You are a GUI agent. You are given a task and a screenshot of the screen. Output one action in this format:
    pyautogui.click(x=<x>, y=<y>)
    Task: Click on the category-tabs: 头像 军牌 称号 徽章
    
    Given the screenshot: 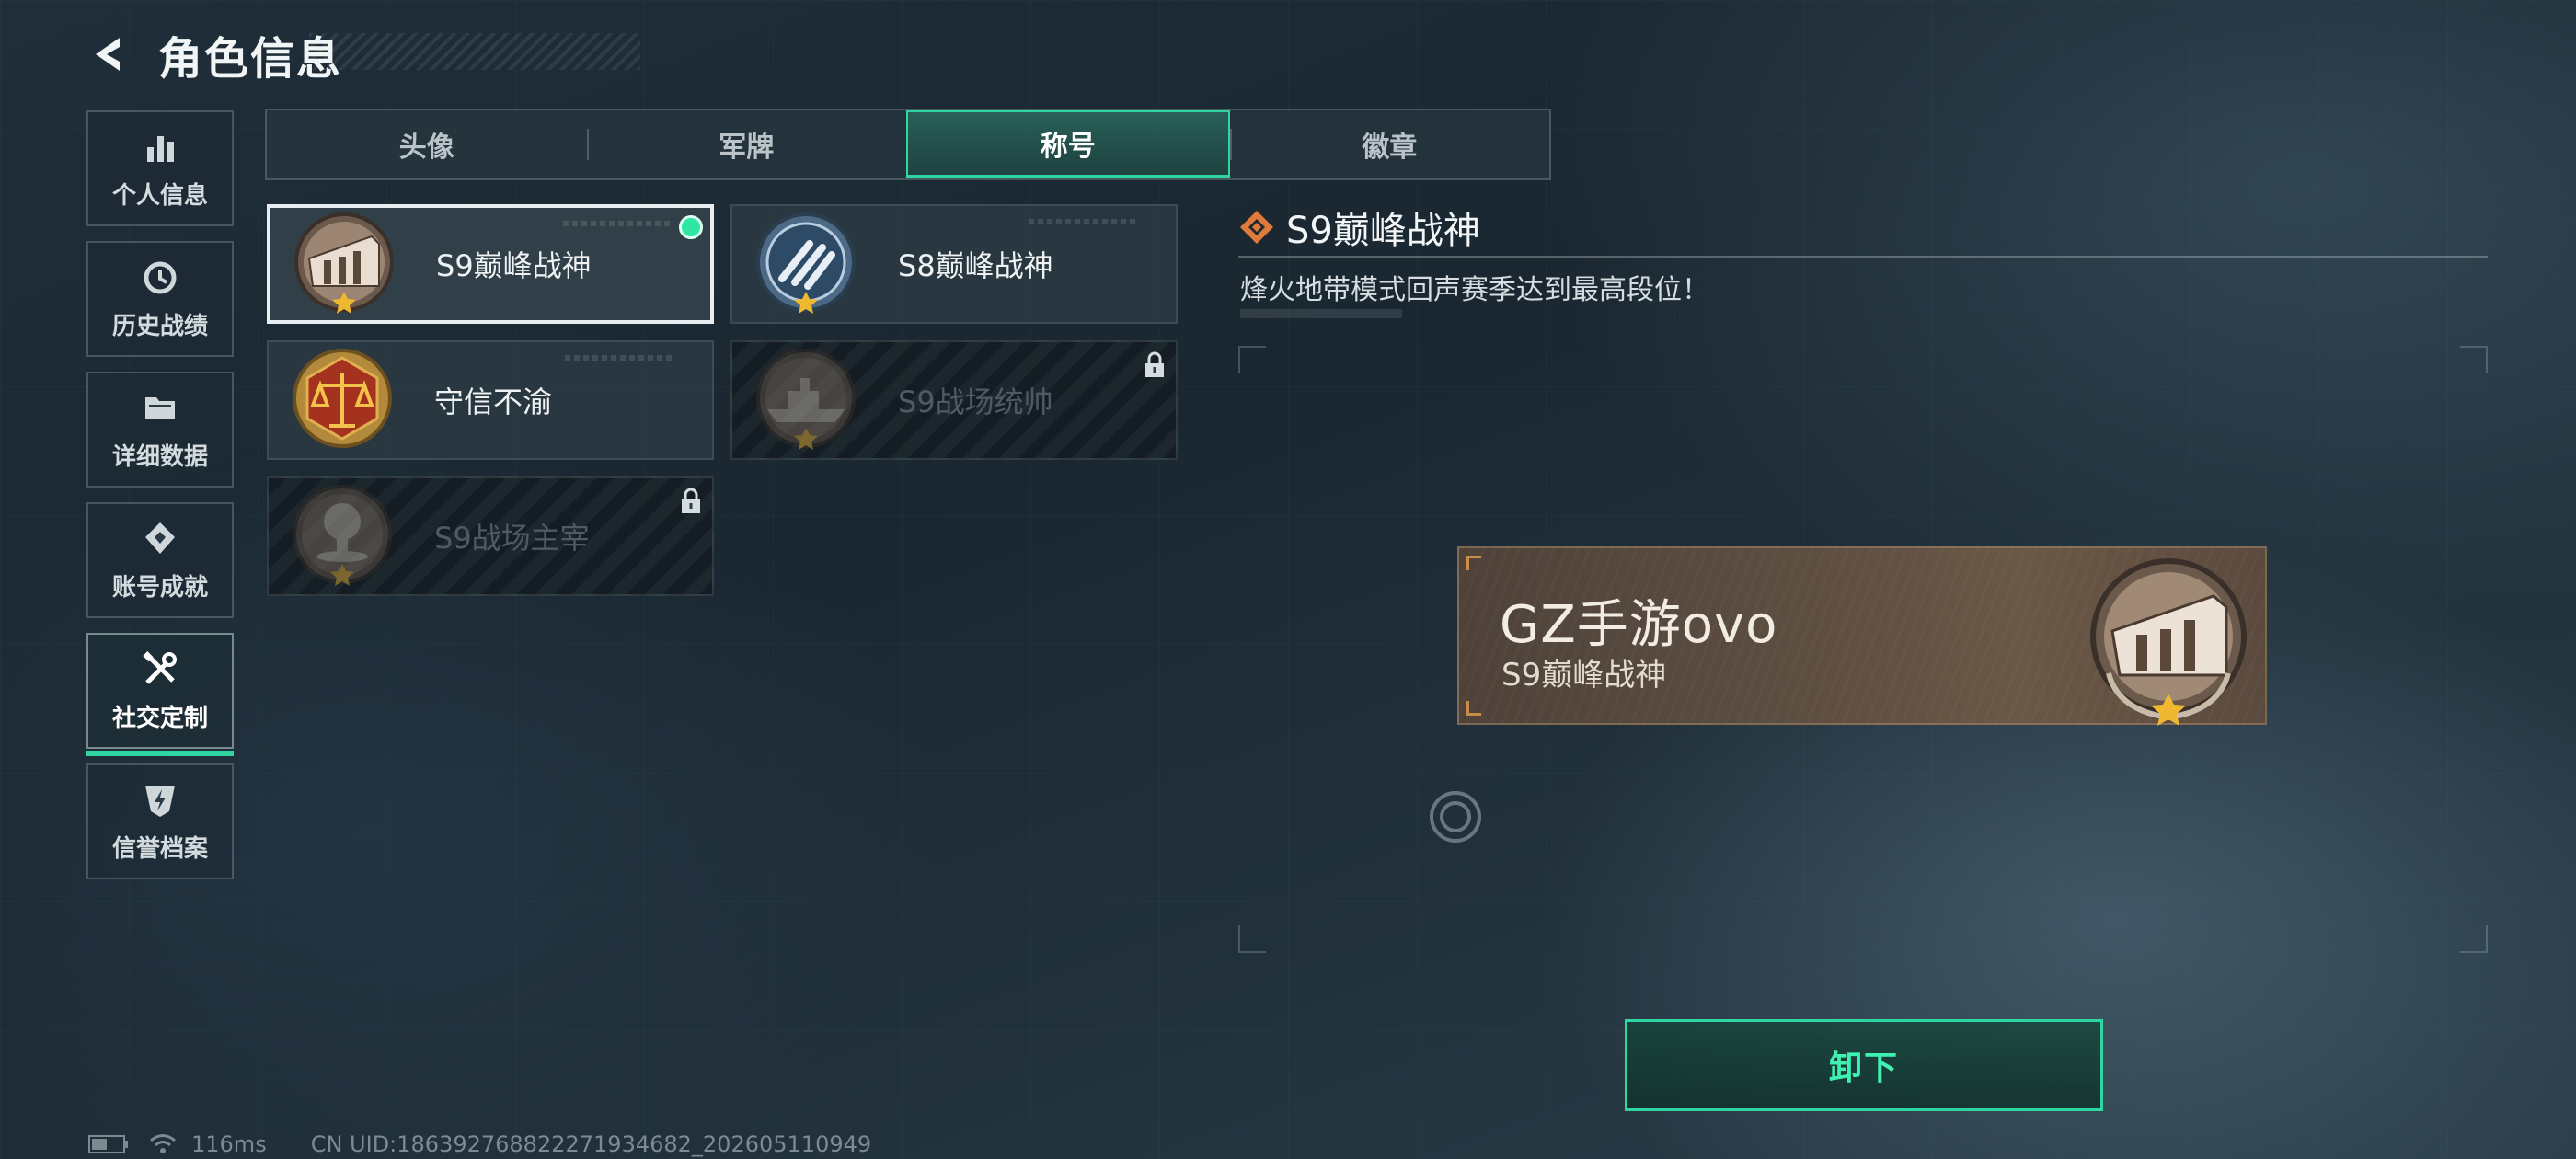 What is the action you would take?
    pyautogui.click(x=908, y=144)
    